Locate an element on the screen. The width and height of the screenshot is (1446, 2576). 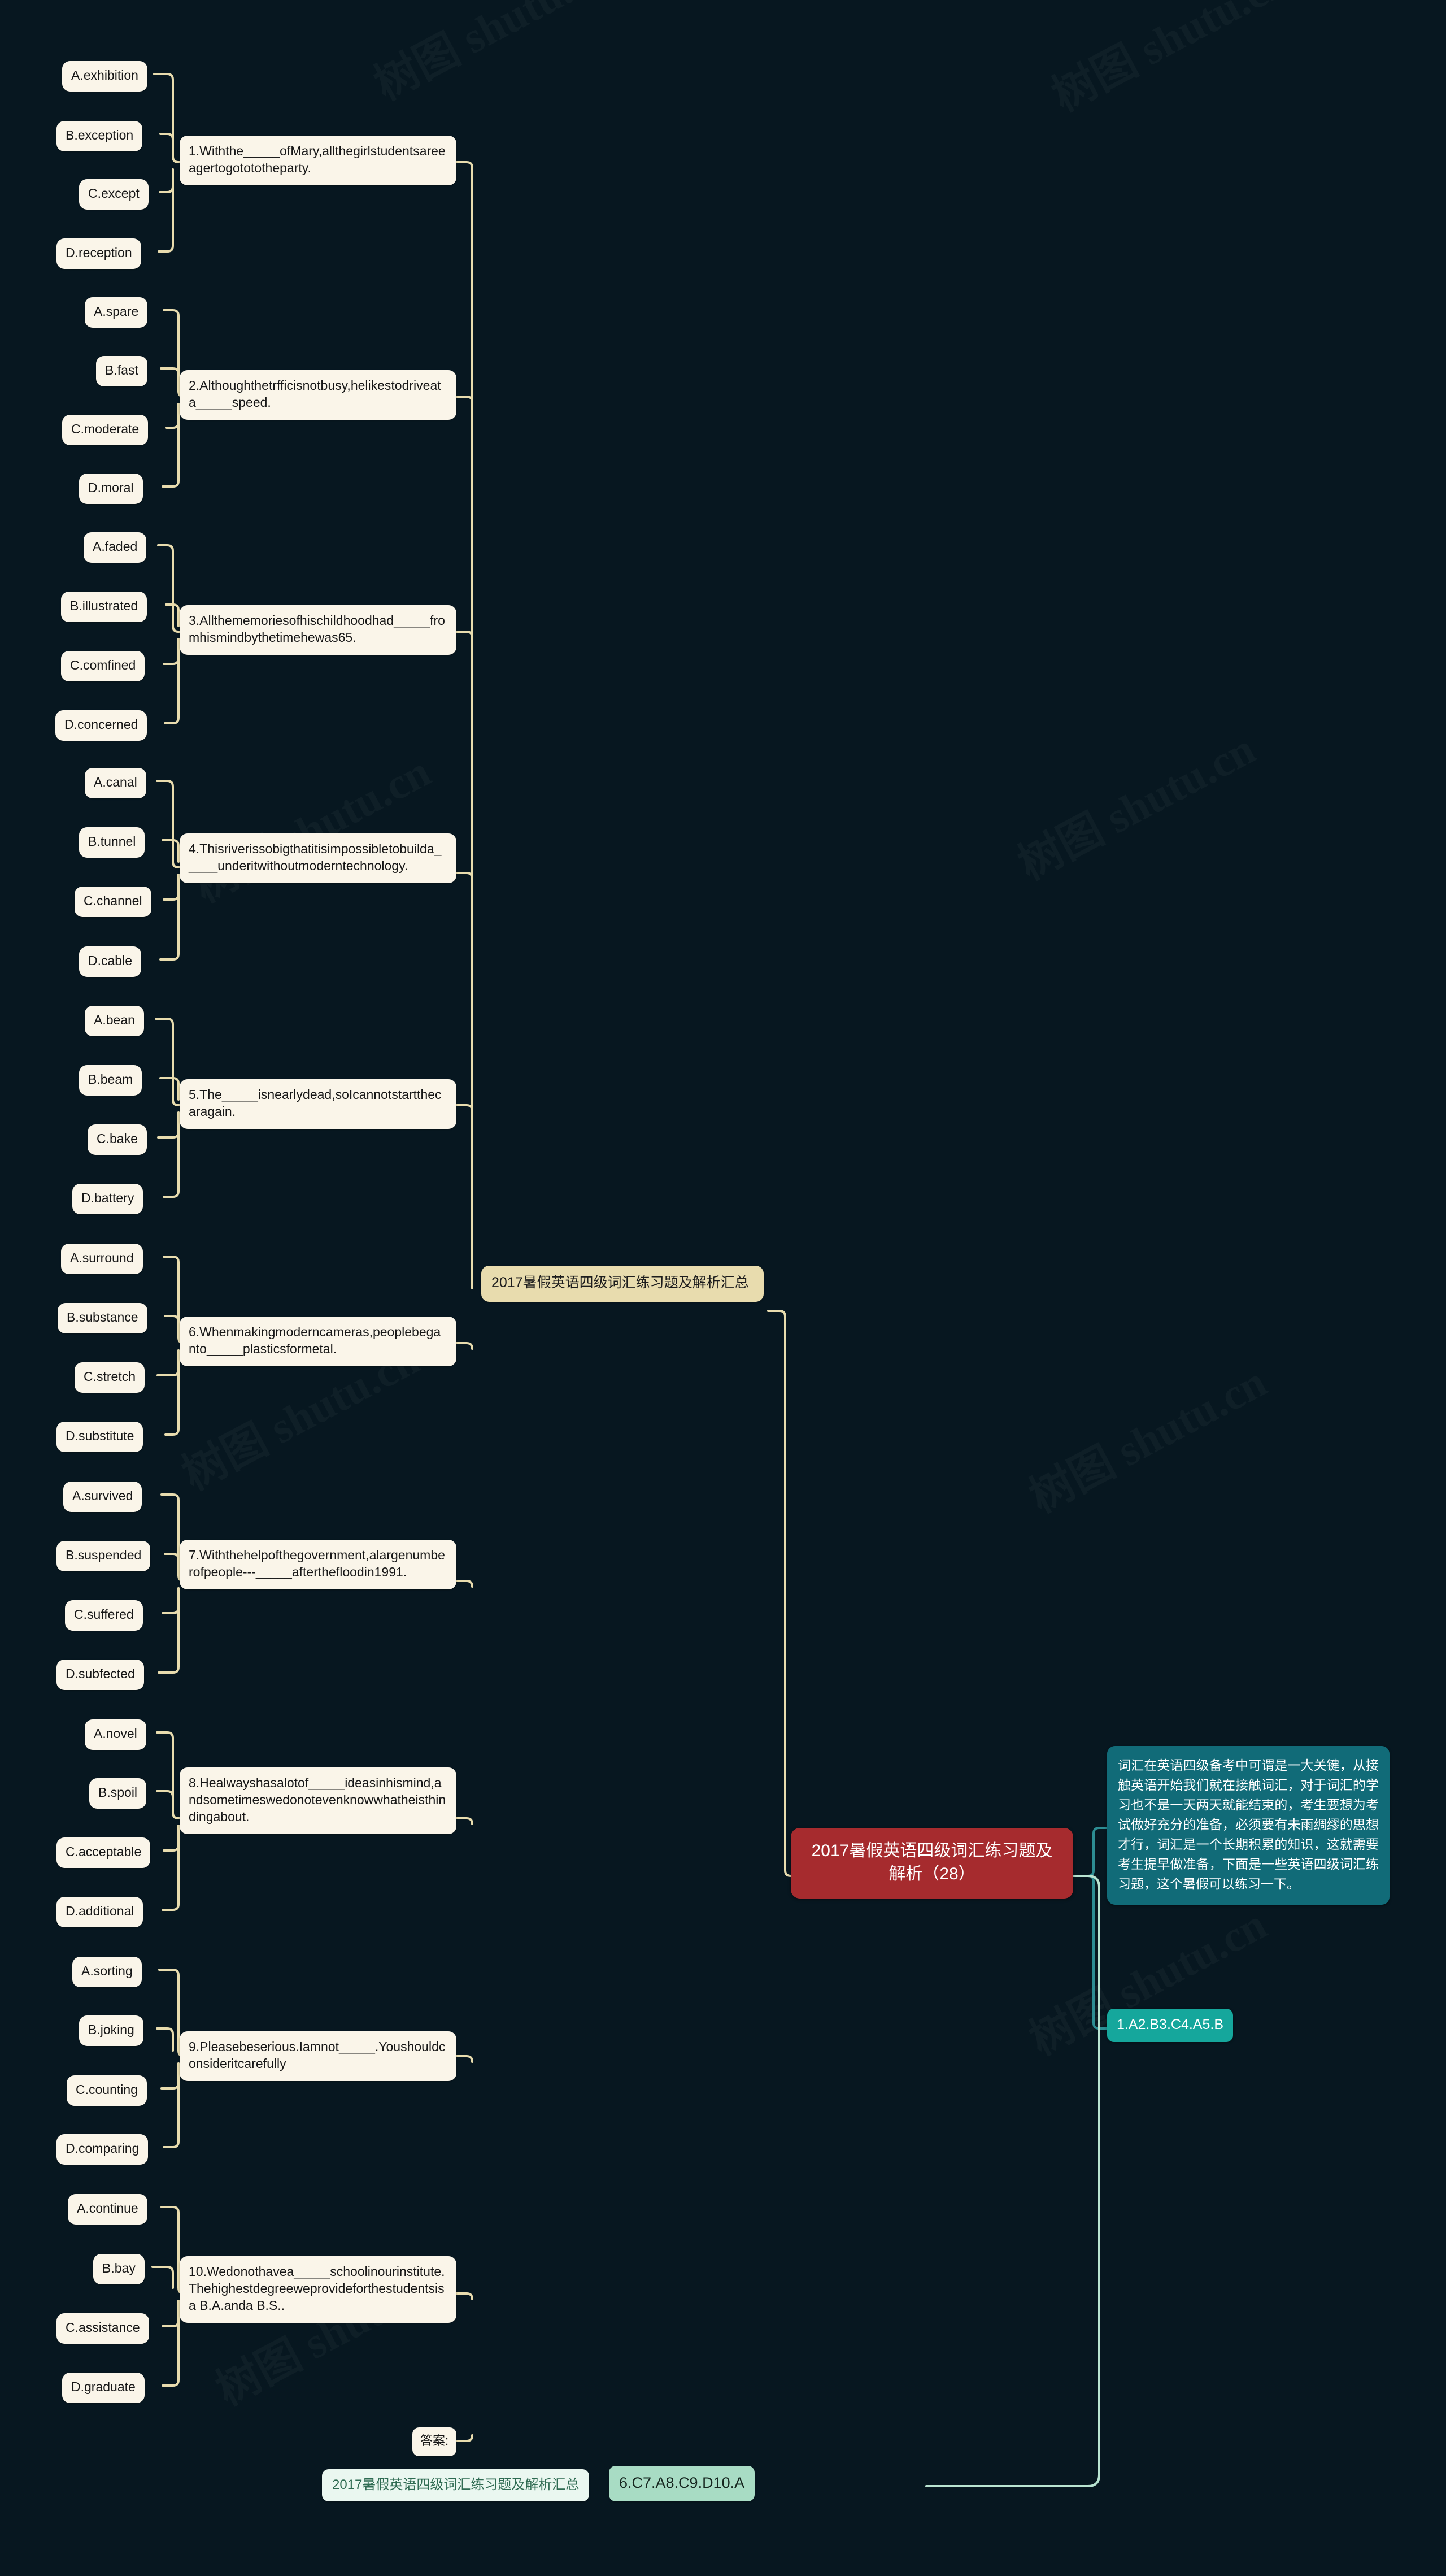
option-pill: D.additional is located at coordinates (99, 1912).